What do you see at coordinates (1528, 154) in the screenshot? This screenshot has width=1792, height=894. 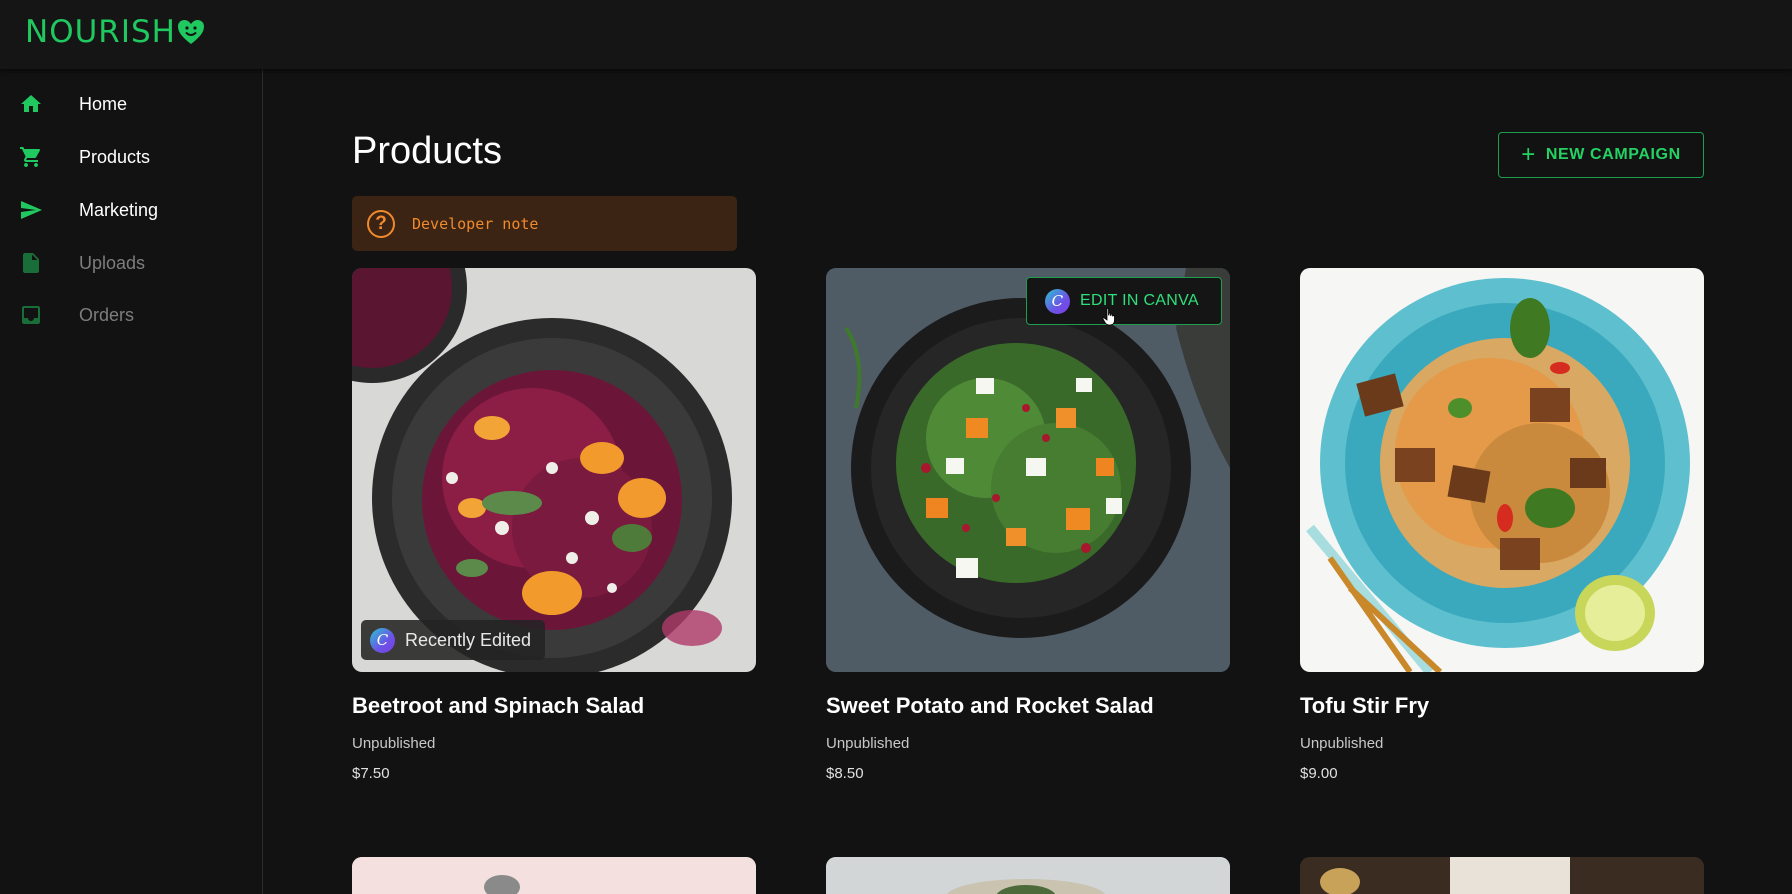 I see `plus-icon: +` at bounding box center [1528, 154].